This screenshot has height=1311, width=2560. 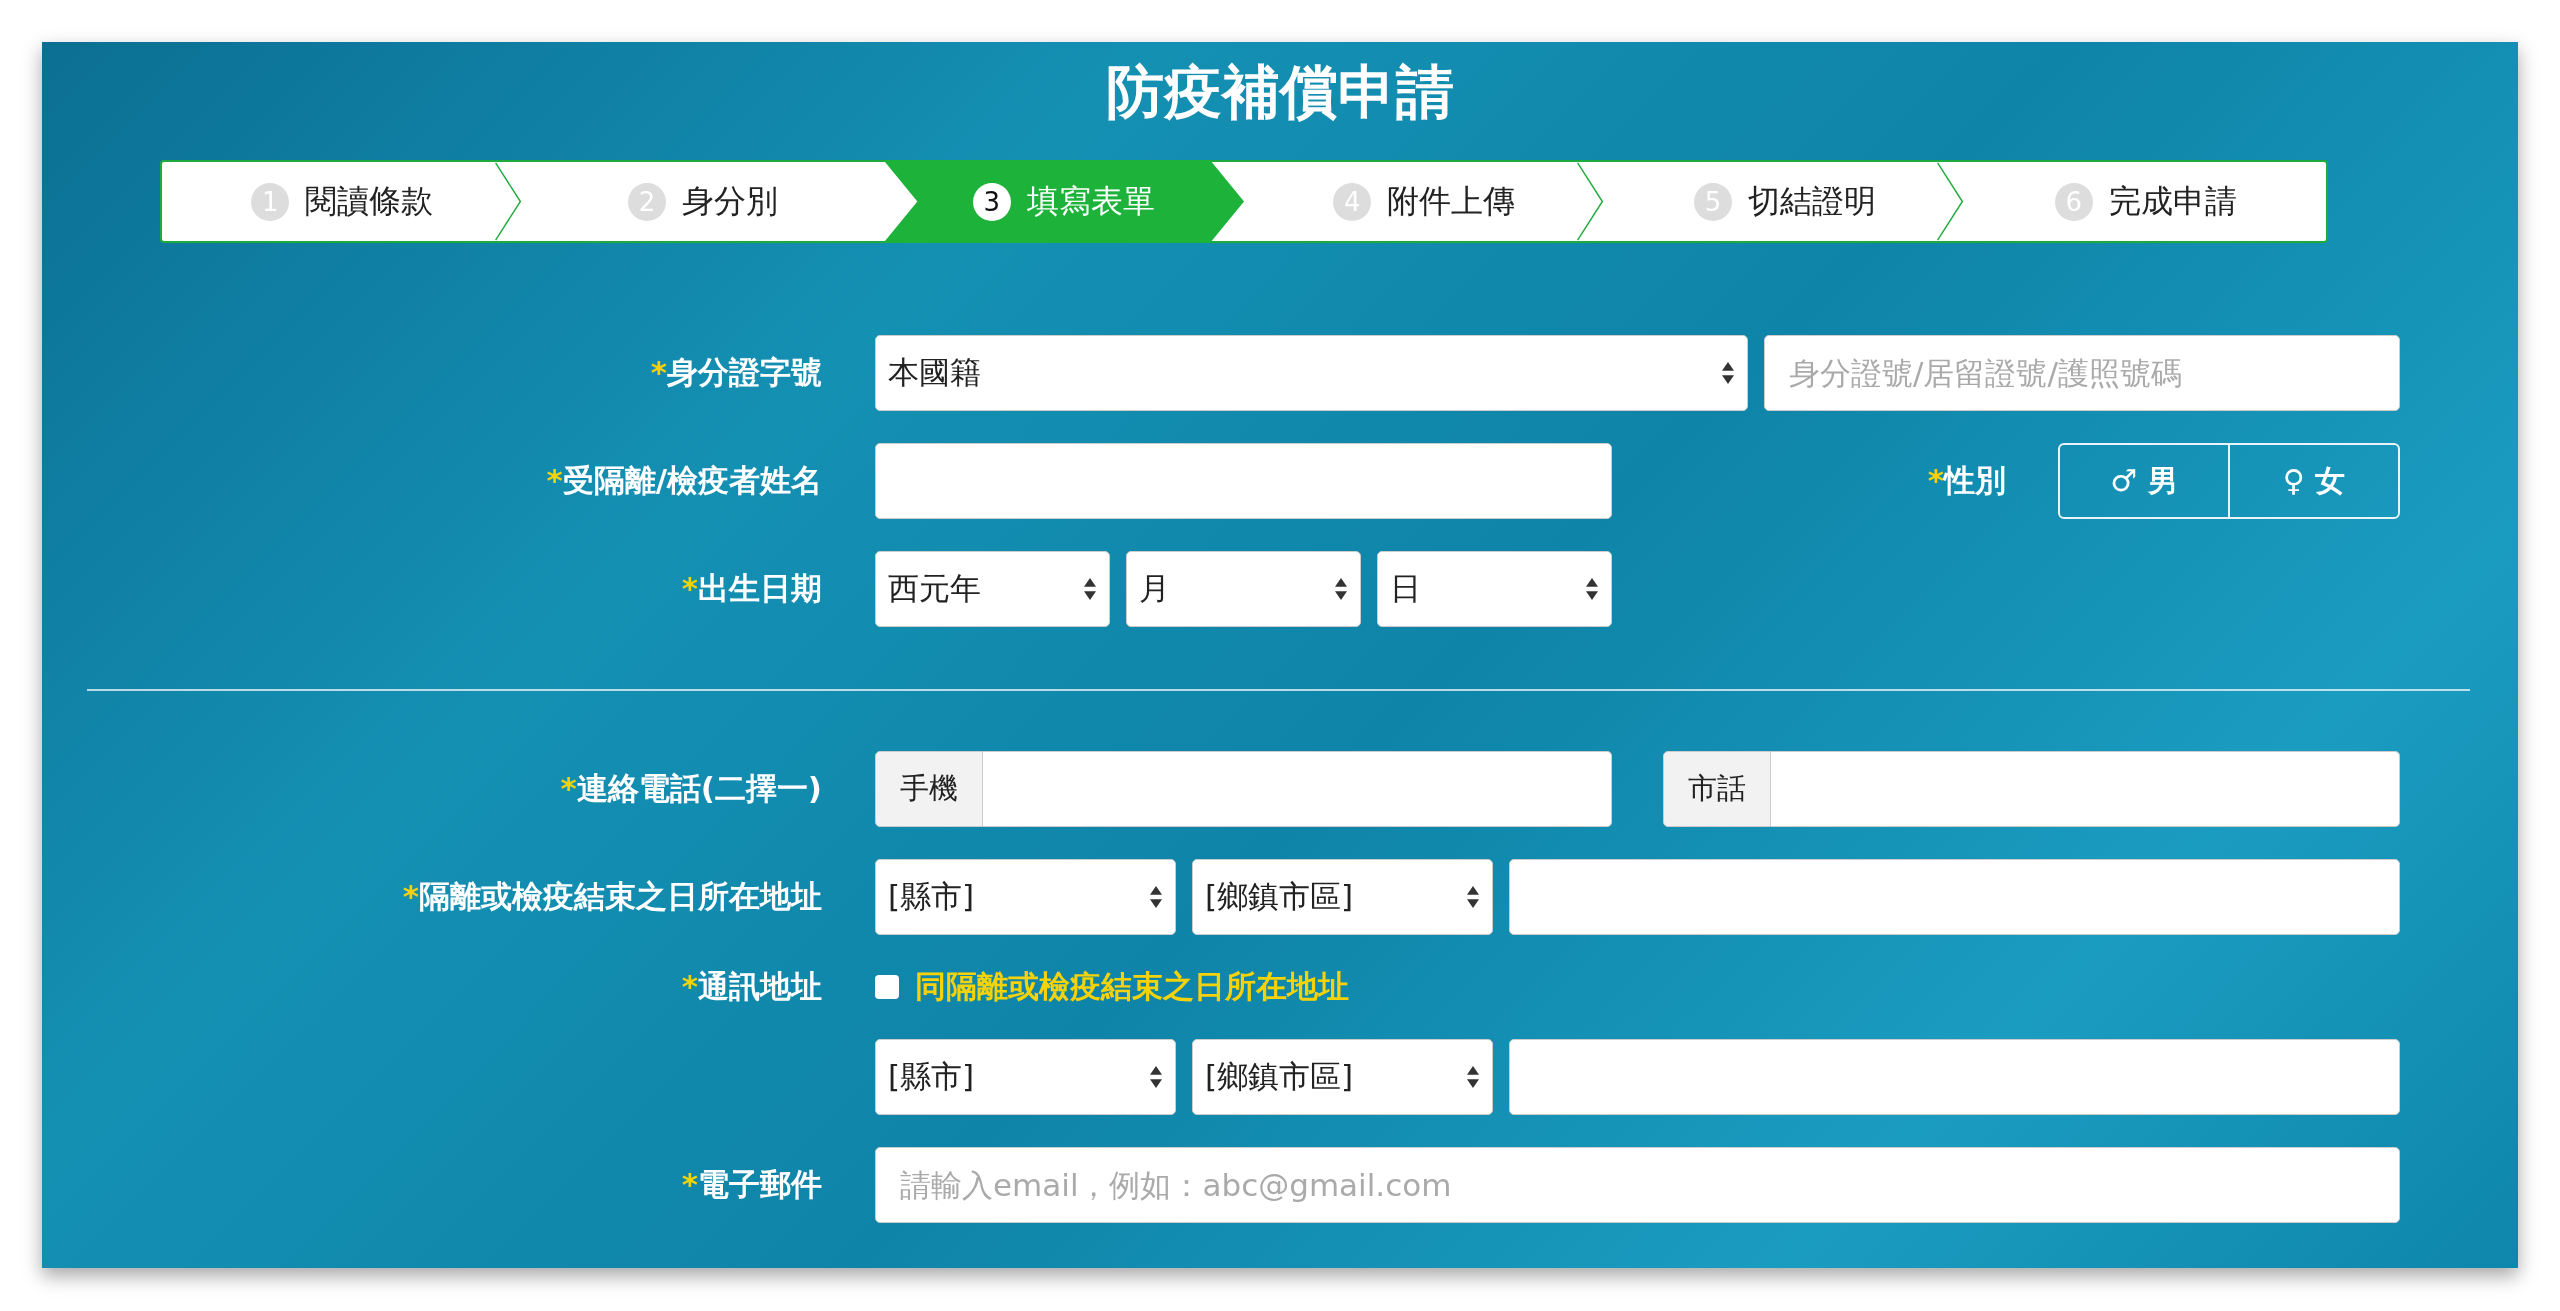 I want to click on dropdown: 本國籍, so click(x=1311, y=373).